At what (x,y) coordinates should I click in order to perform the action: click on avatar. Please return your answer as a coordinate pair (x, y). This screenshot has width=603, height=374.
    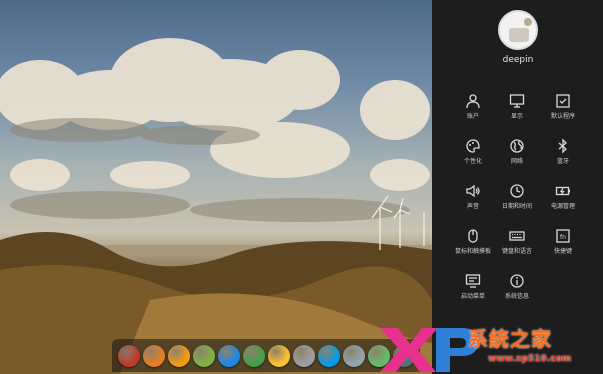
    Looking at the image, I should click on (518, 30).